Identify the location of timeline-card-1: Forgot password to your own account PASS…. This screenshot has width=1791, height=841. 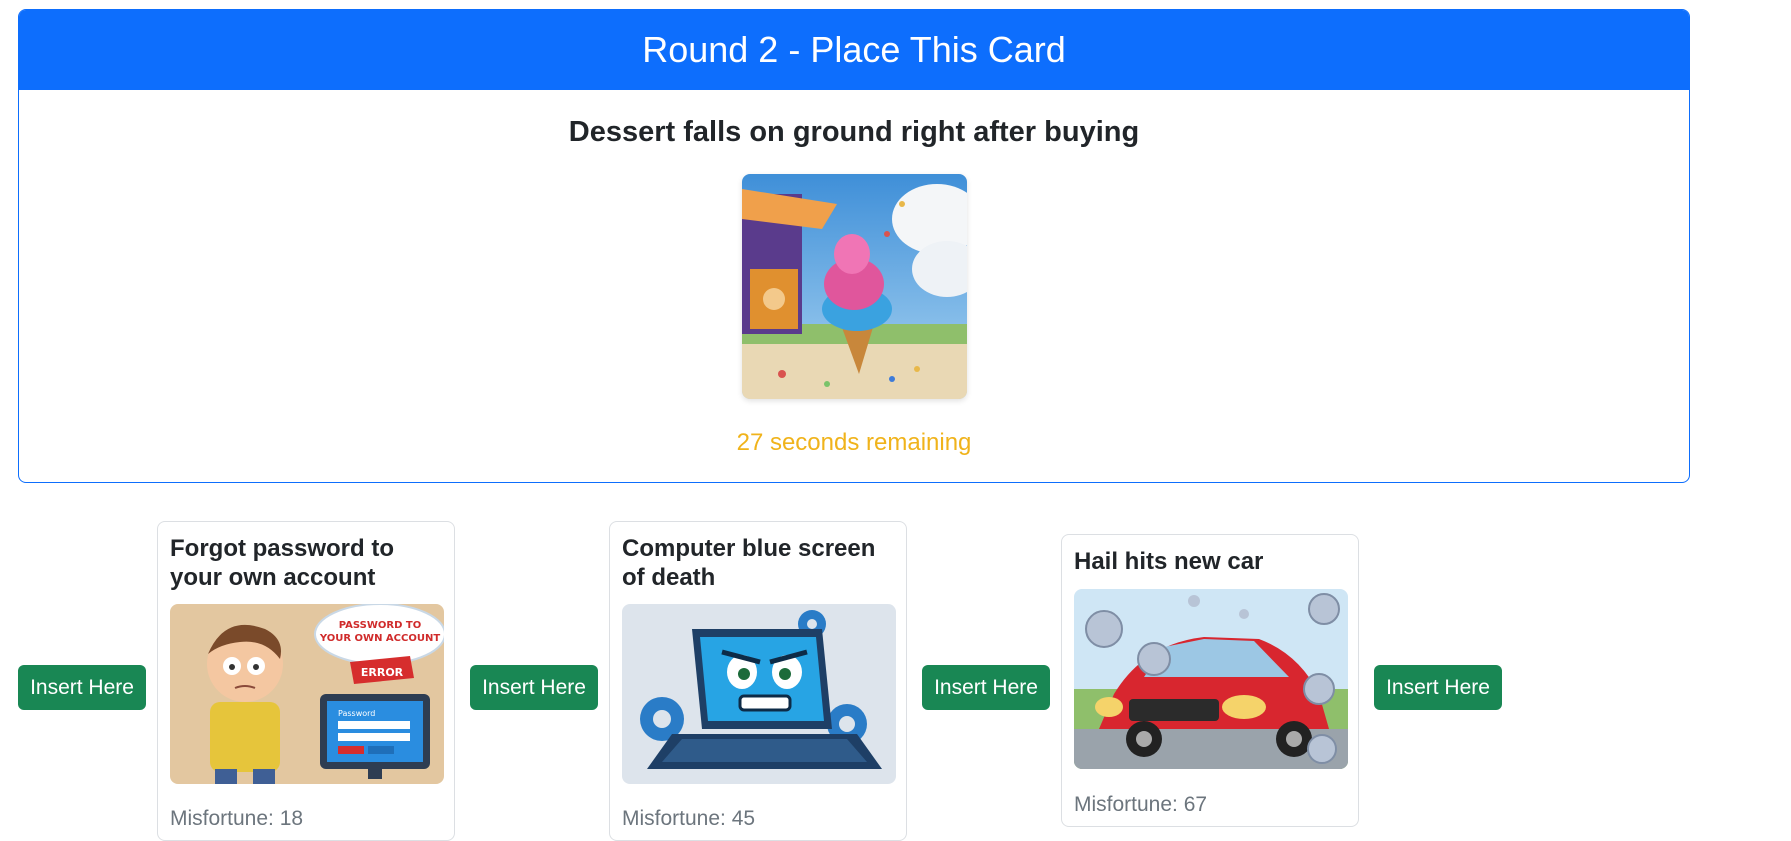
(306, 681).